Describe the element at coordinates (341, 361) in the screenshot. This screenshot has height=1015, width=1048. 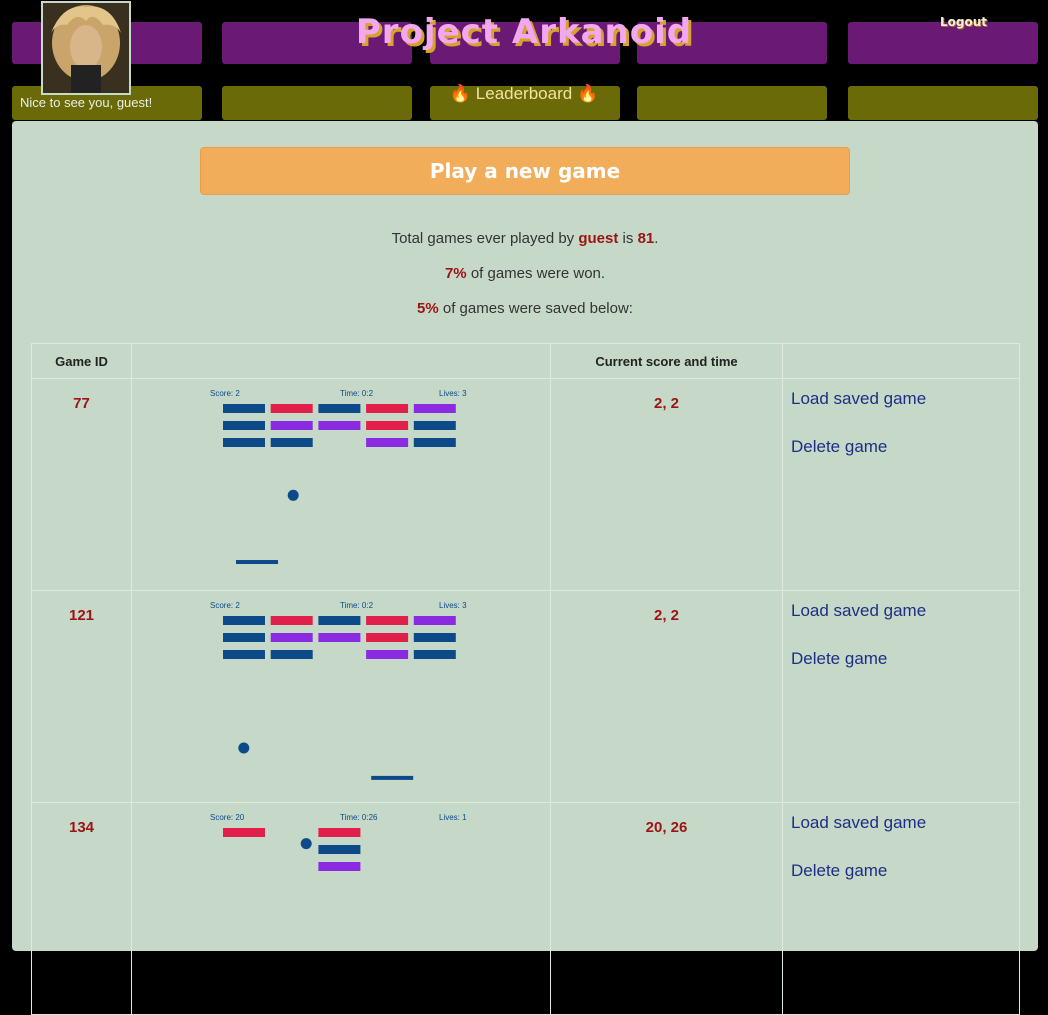
I see `col-header-preview` at that location.